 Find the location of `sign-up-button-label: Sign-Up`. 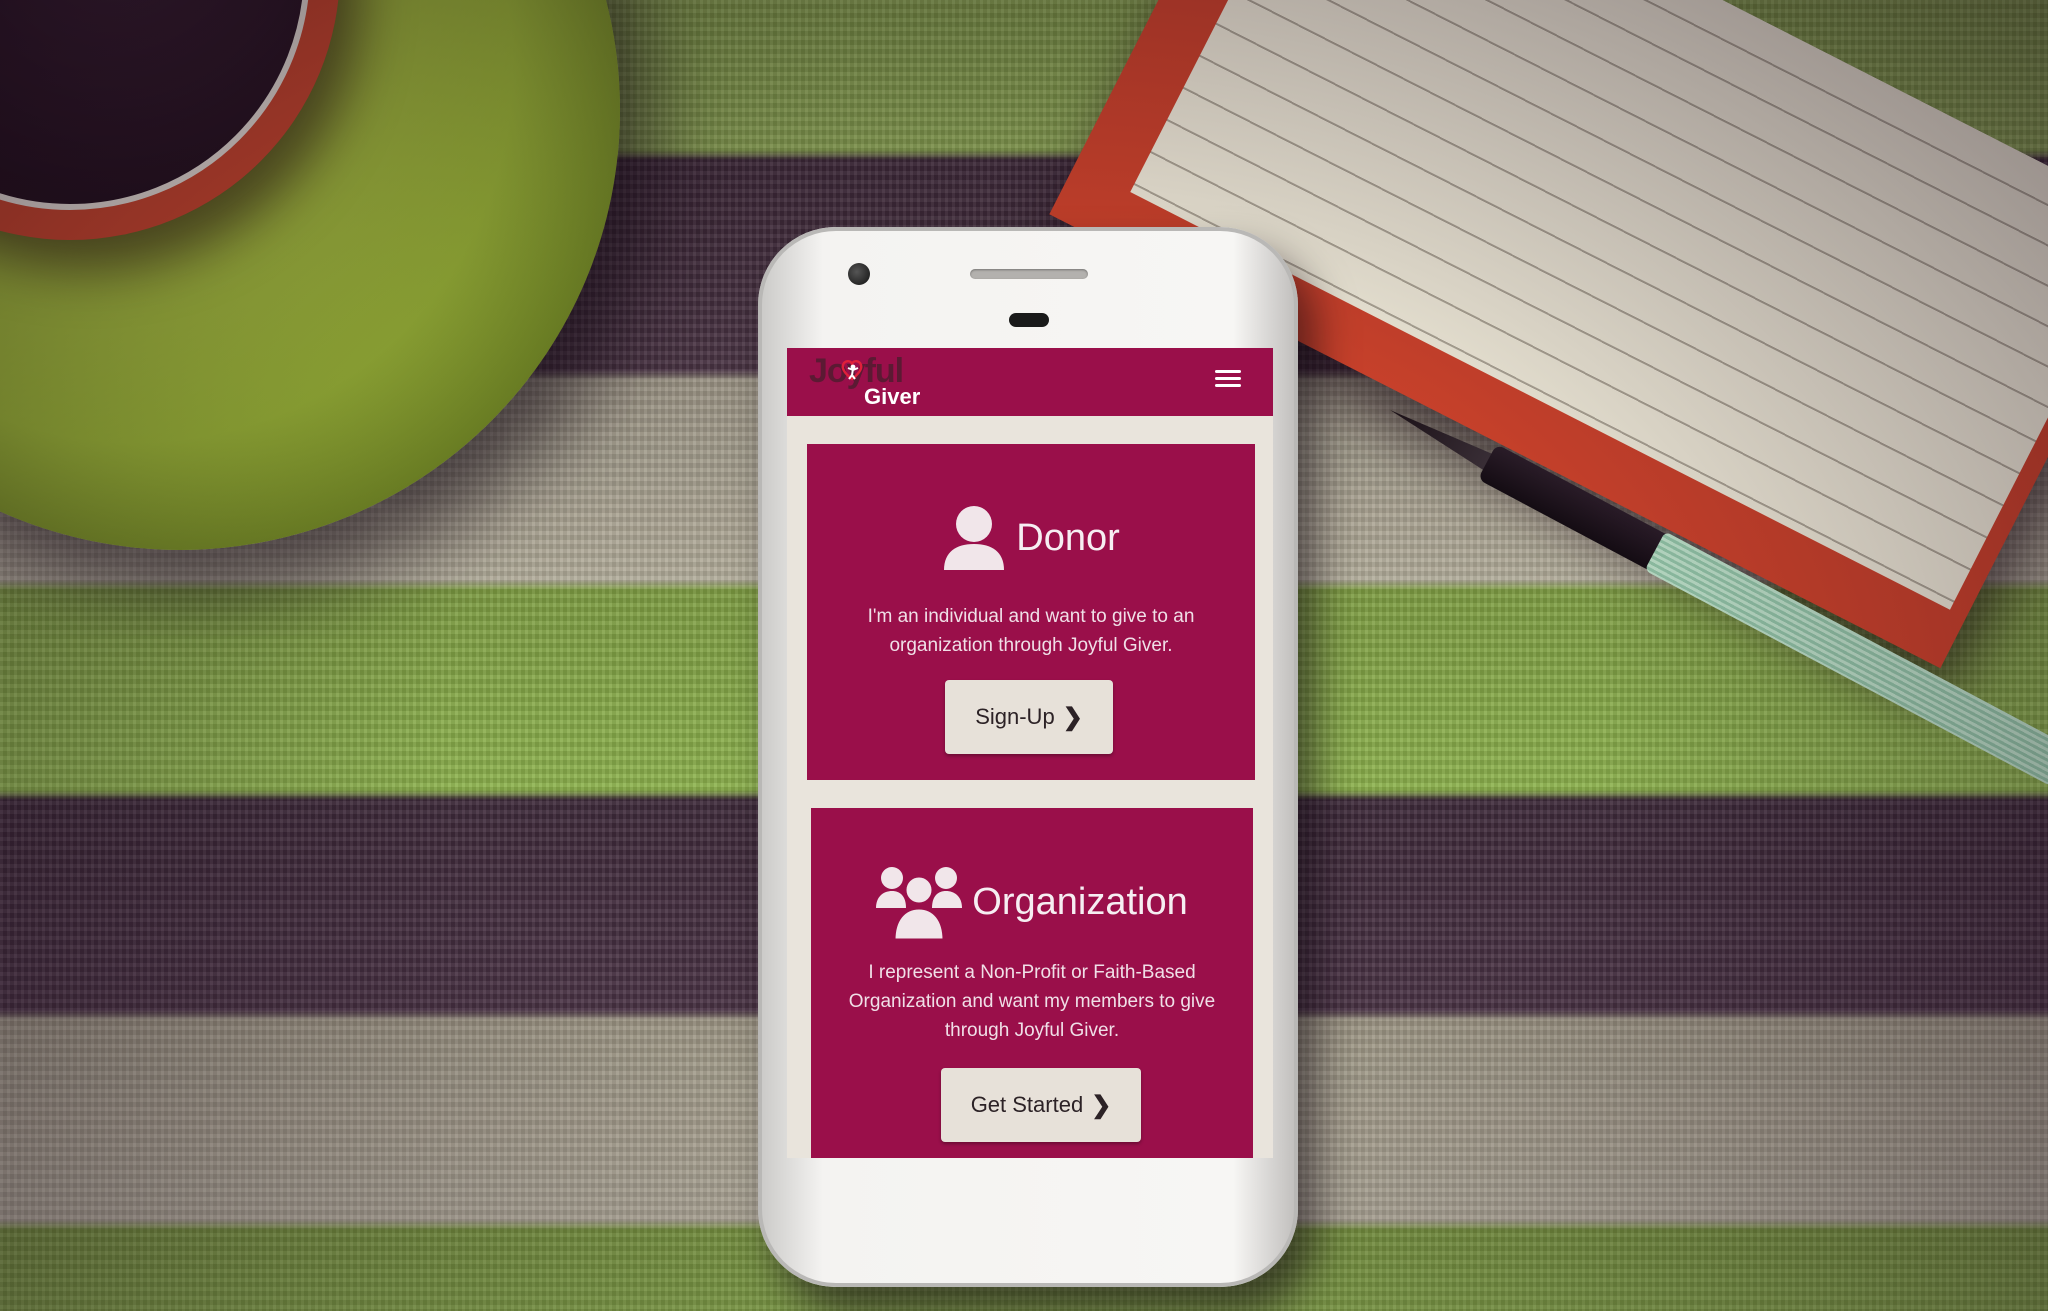

sign-up-button-label: Sign-Up is located at coordinates (1015, 716).